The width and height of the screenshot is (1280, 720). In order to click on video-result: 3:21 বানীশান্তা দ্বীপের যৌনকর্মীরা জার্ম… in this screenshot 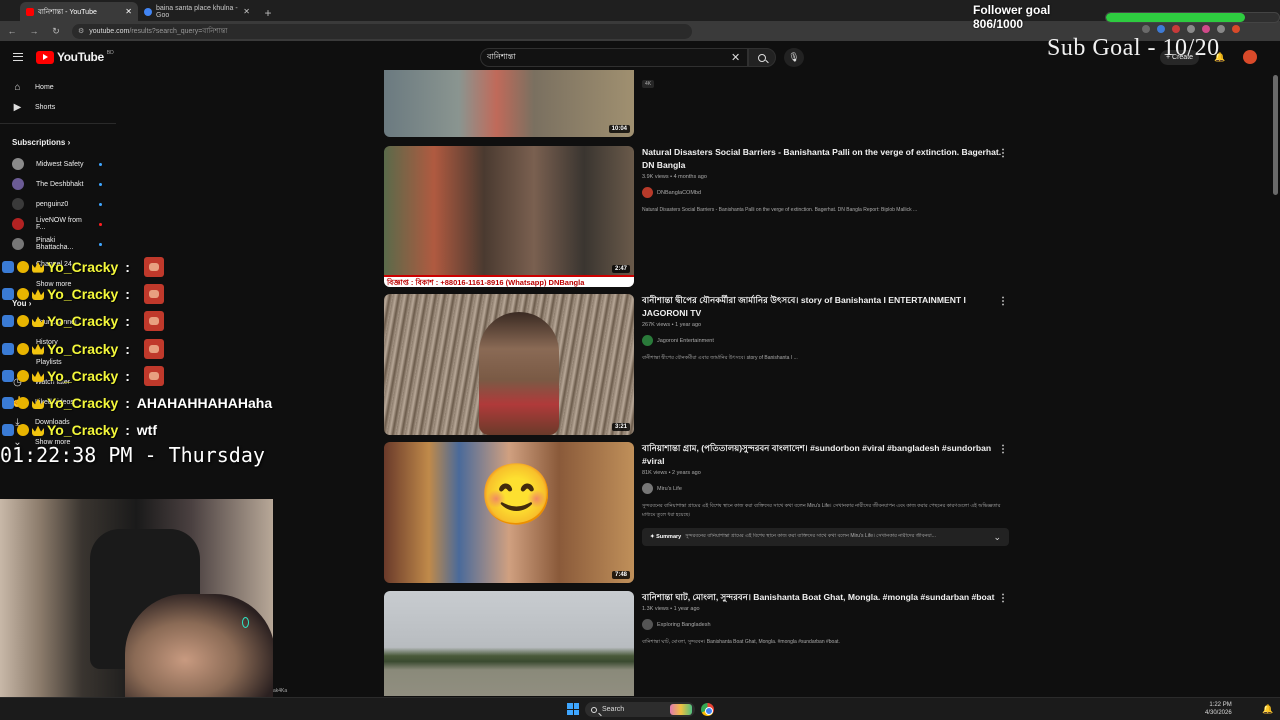, I will do `click(704, 364)`.